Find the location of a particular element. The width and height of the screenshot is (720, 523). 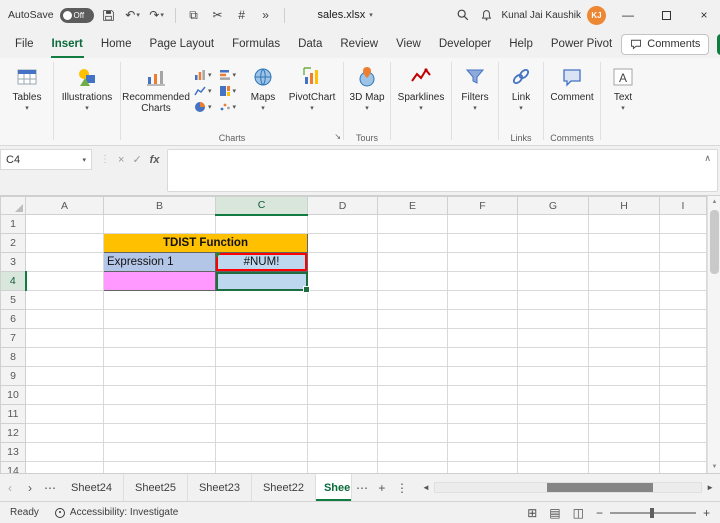

cell-D7 is located at coordinates (342, 338).